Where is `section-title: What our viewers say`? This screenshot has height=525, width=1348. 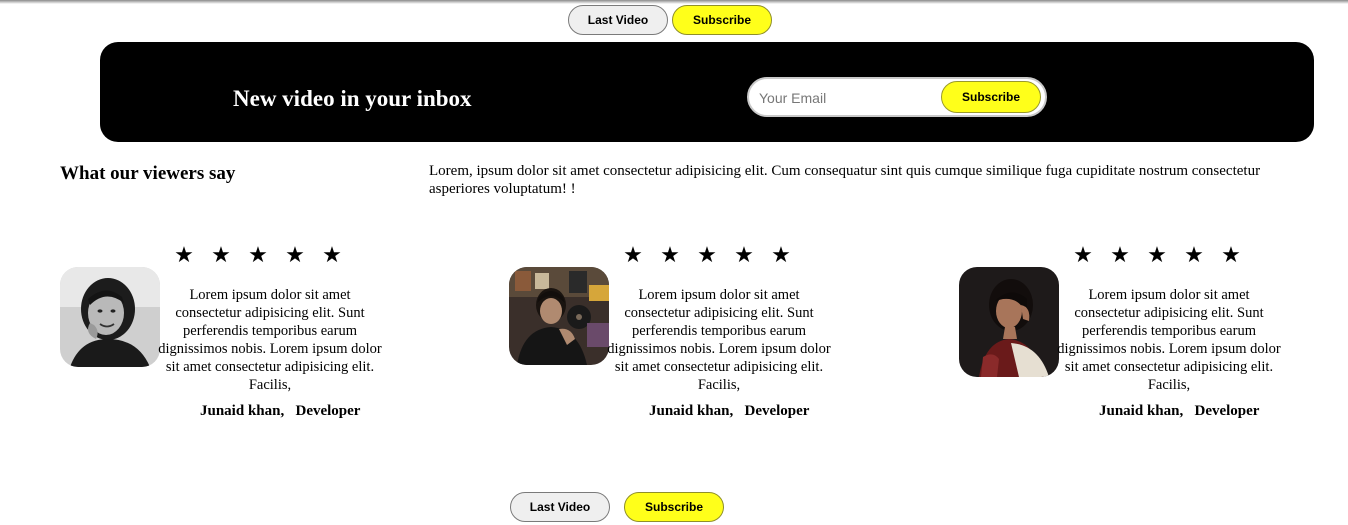
section-title: What our viewers say is located at coordinates (148, 173).